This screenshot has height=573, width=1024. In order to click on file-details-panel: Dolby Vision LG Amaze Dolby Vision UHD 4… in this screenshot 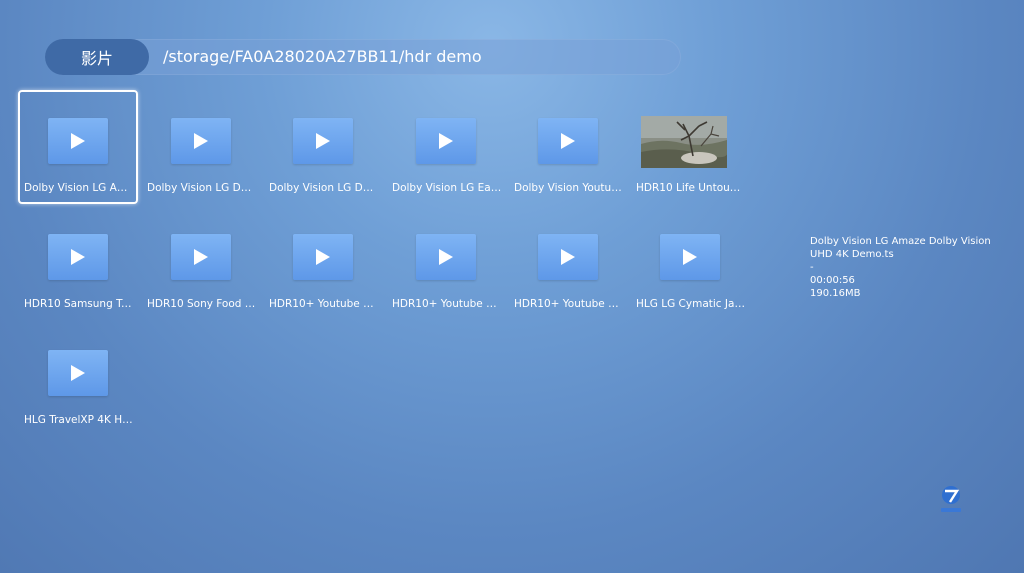, I will do `click(905, 267)`.